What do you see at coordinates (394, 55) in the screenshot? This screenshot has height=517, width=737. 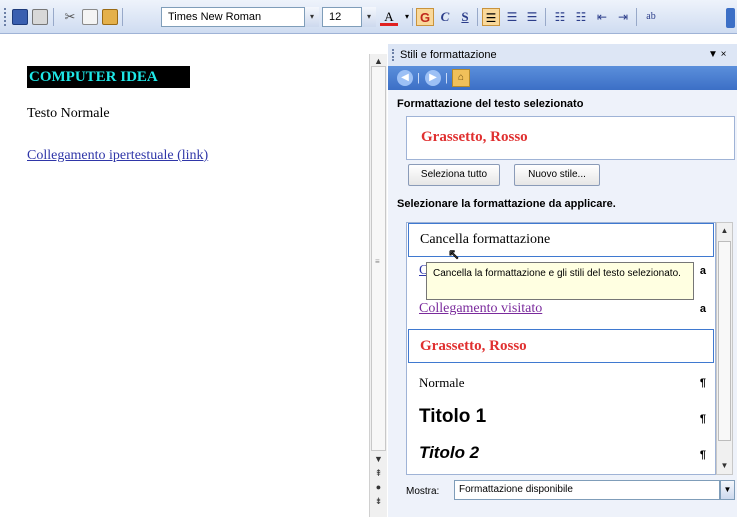 I see `pane-grip` at bounding box center [394, 55].